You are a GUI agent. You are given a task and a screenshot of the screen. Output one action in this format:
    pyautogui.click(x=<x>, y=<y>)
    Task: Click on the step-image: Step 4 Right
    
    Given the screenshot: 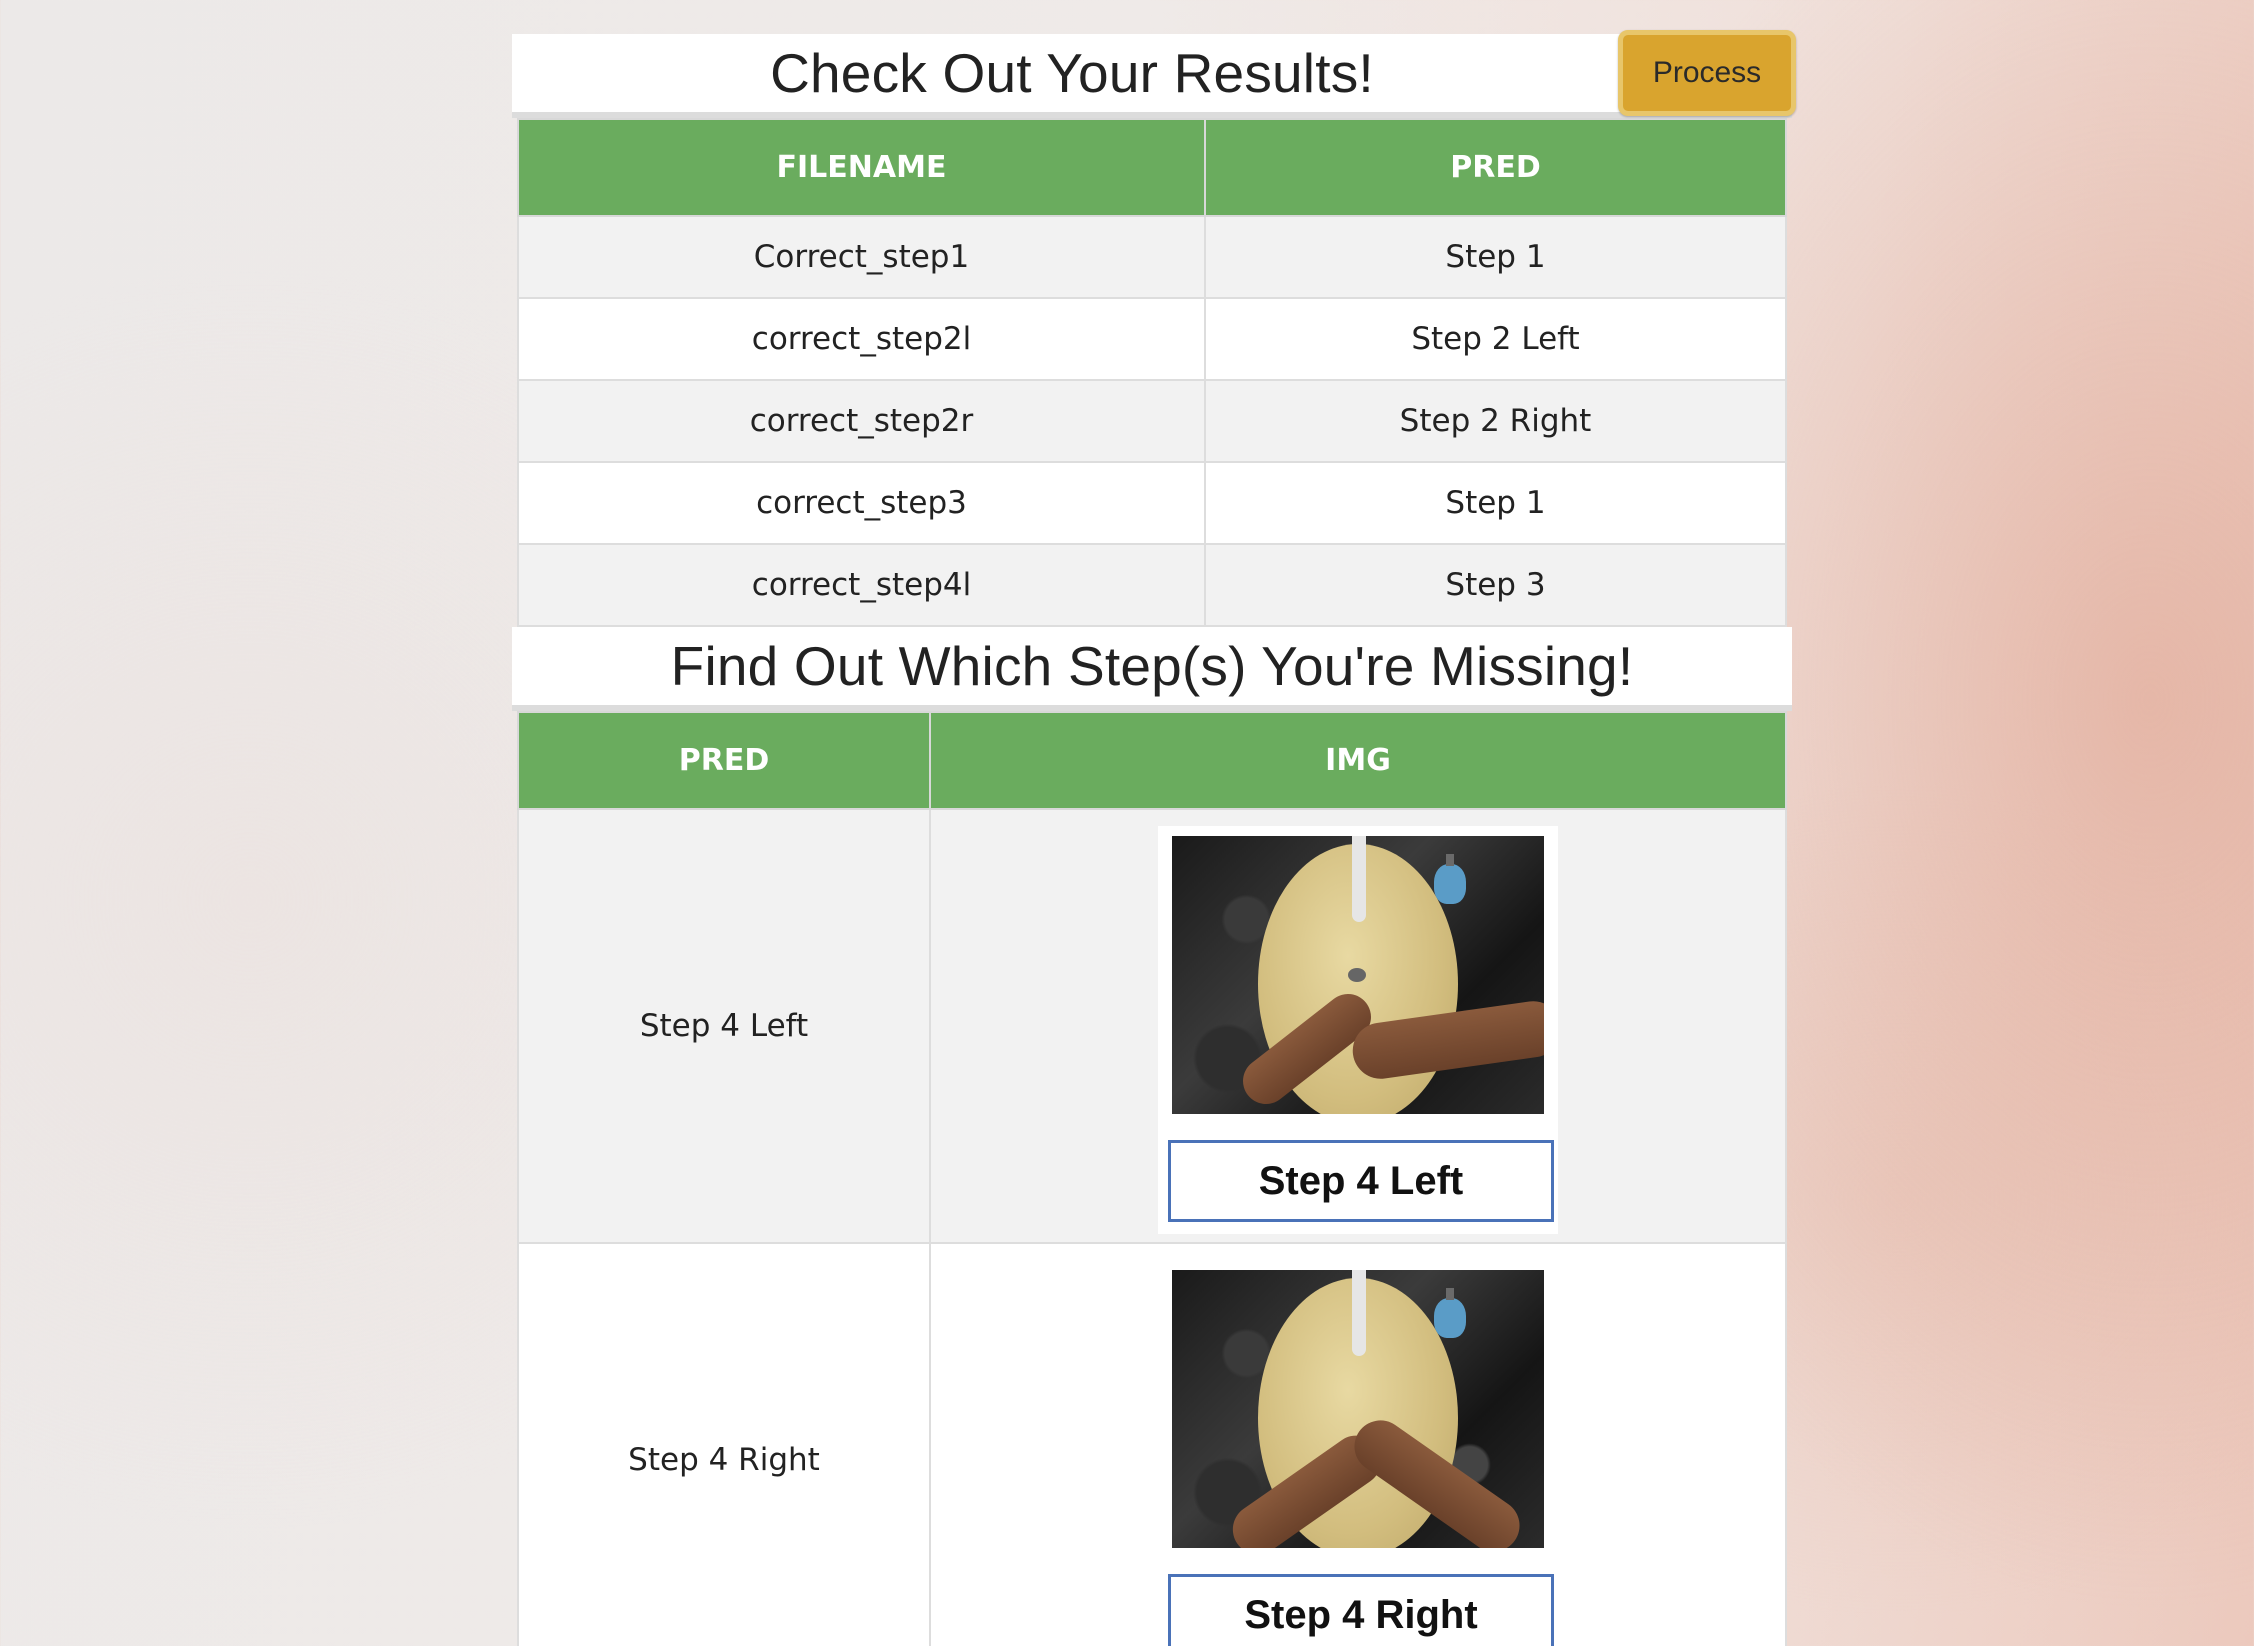 What is the action you would take?
    pyautogui.click(x=1358, y=1453)
    